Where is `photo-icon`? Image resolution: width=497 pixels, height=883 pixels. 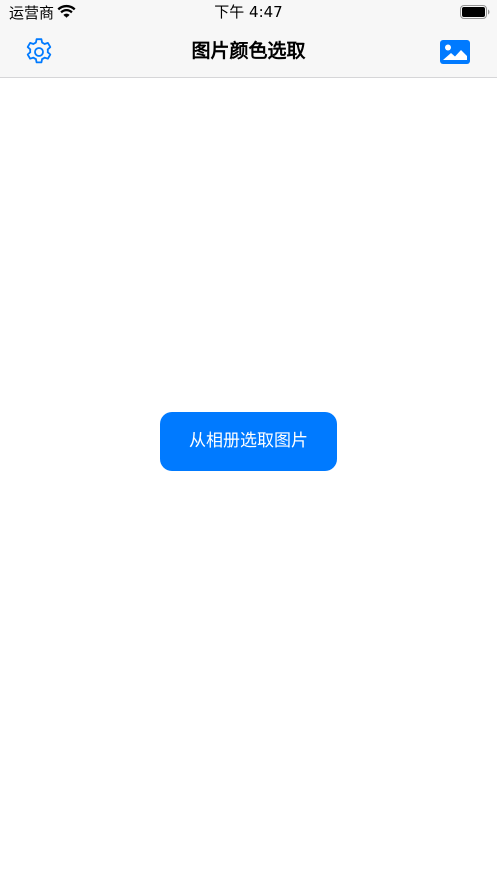
photo-icon is located at coordinates (455, 52).